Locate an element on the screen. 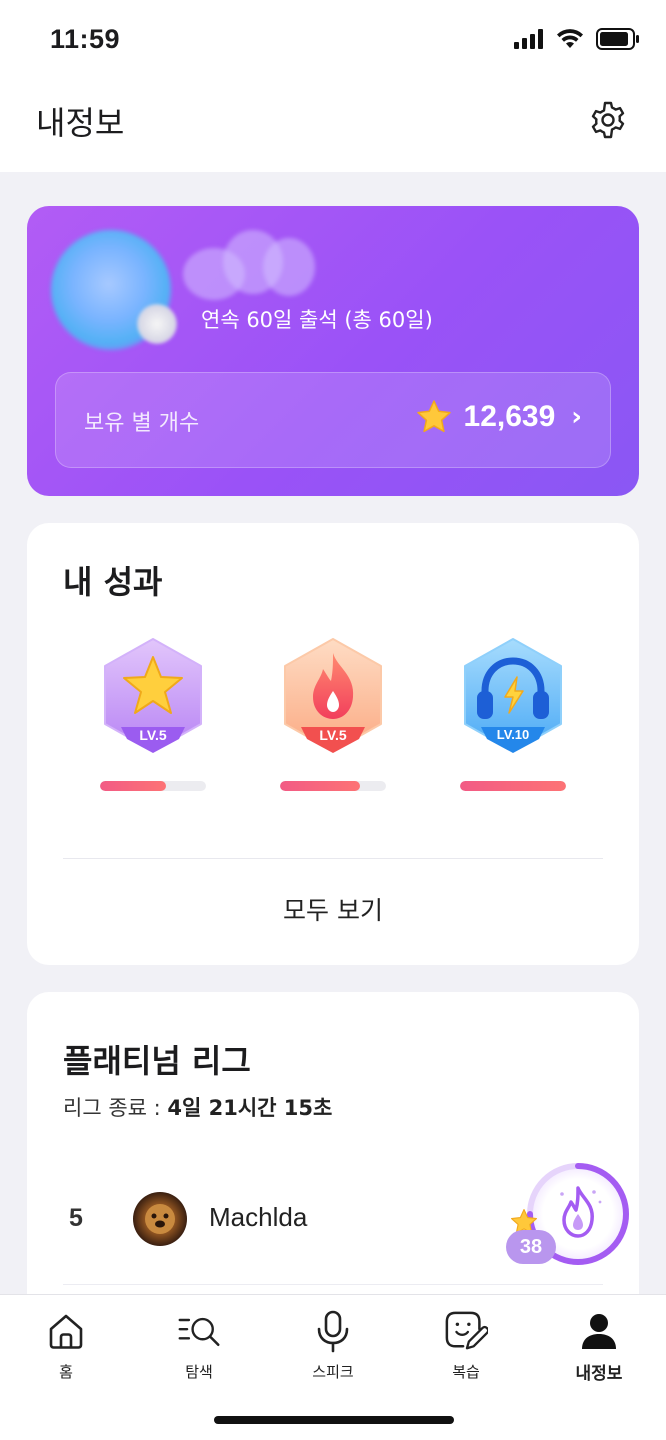 The width and height of the screenshot is (666, 1440). username-blurred is located at coordinates (249, 267).